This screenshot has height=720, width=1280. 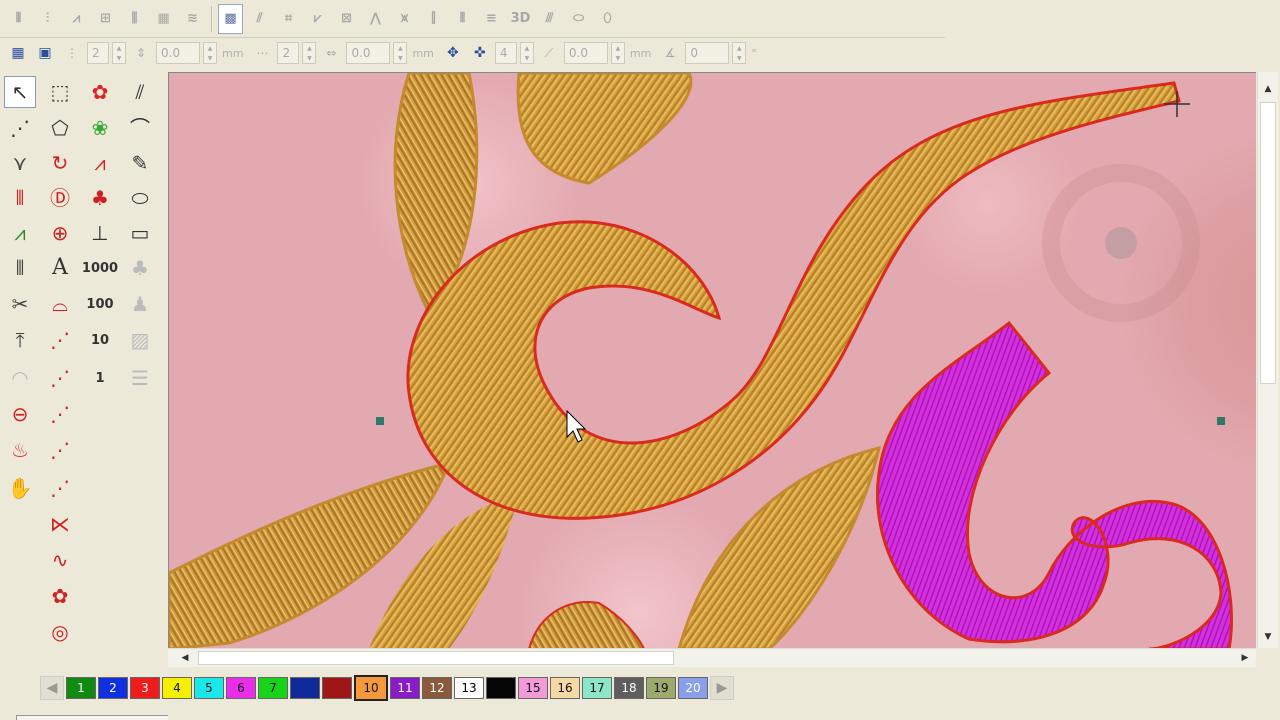 What do you see at coordinates (597, 688) in the screenshot?
I see `color-swatch-17: 17` at bounding box center [597, 688].